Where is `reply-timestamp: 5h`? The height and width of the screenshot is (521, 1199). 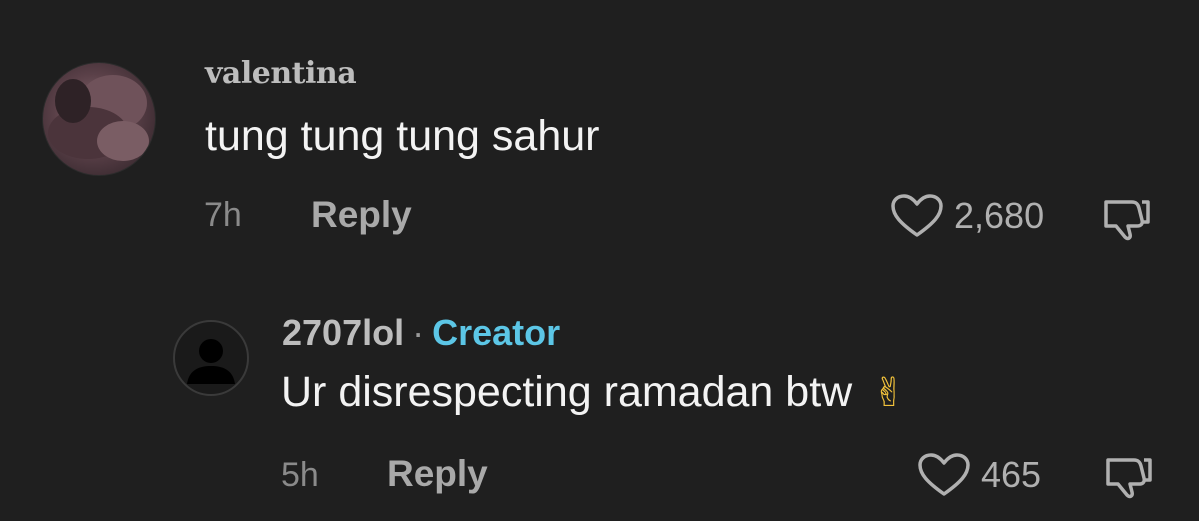
reply-timestamp: 5h is located at coordinates (300, 475).